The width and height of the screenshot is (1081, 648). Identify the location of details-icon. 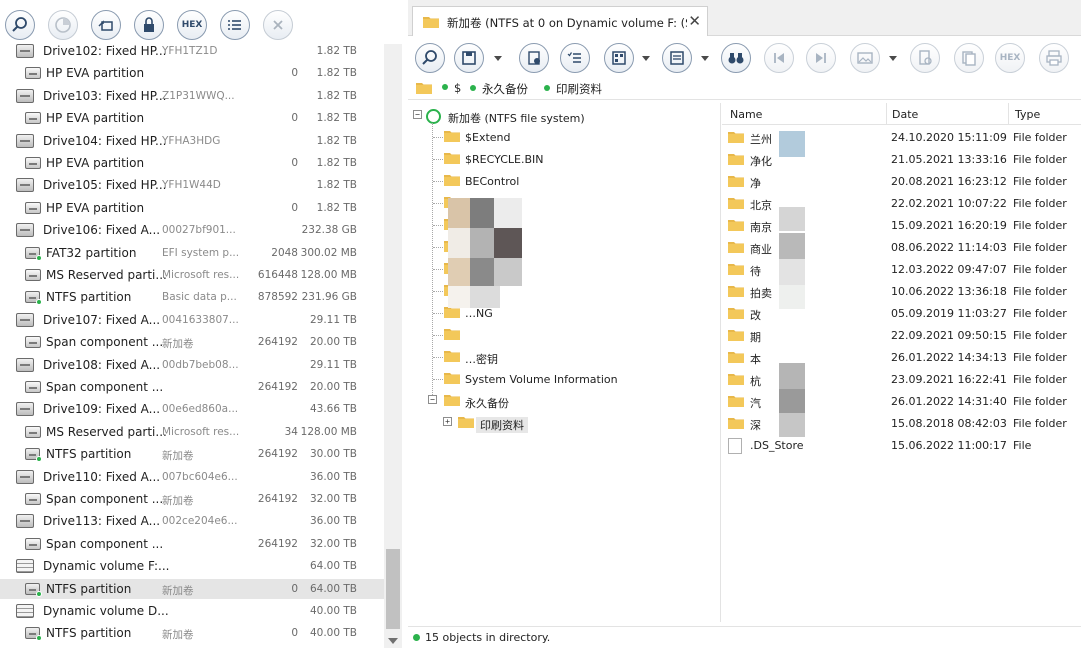
(677, 58).